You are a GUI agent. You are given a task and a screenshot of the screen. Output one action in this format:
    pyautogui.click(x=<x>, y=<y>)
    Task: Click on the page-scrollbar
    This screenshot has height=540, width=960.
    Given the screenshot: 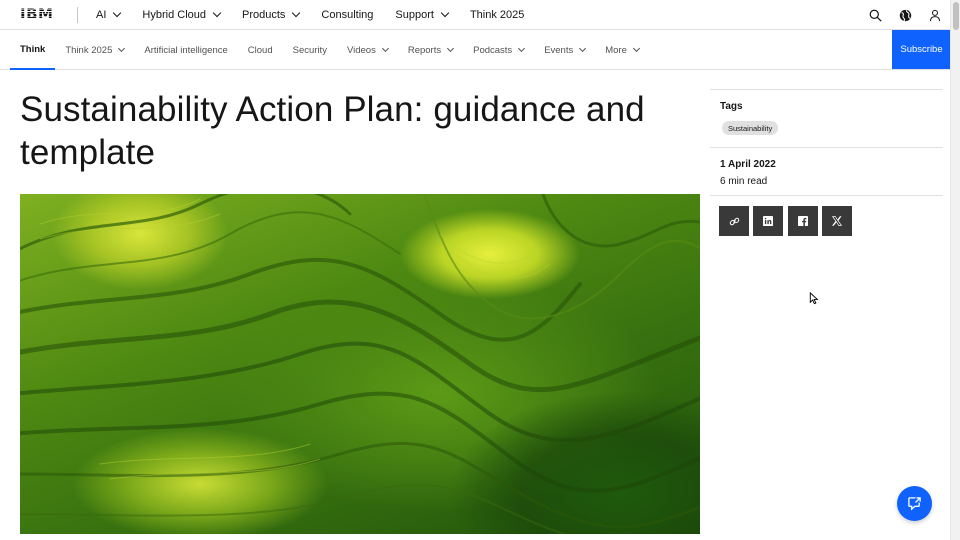 What is the action you would take?
    pyautogui.click(x=955, y=270)
    